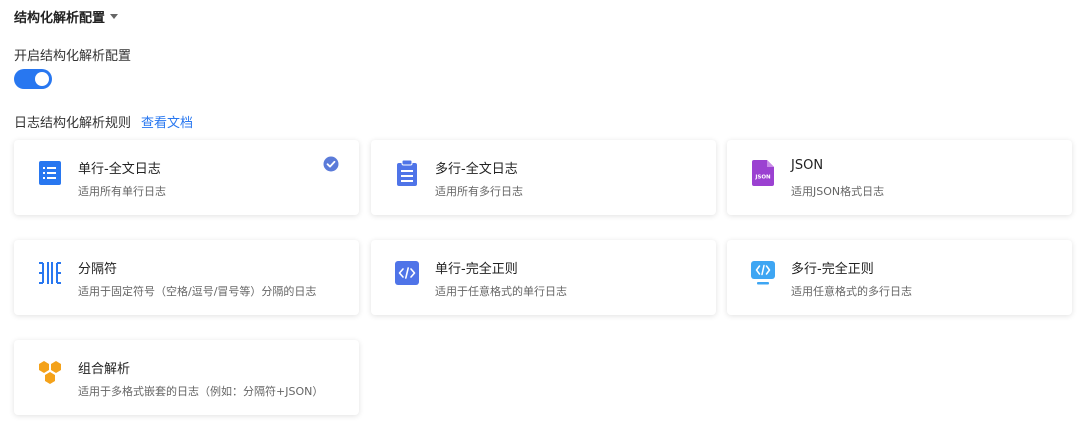  I want to click on hexagon-combo-icon, so click(50, 373).